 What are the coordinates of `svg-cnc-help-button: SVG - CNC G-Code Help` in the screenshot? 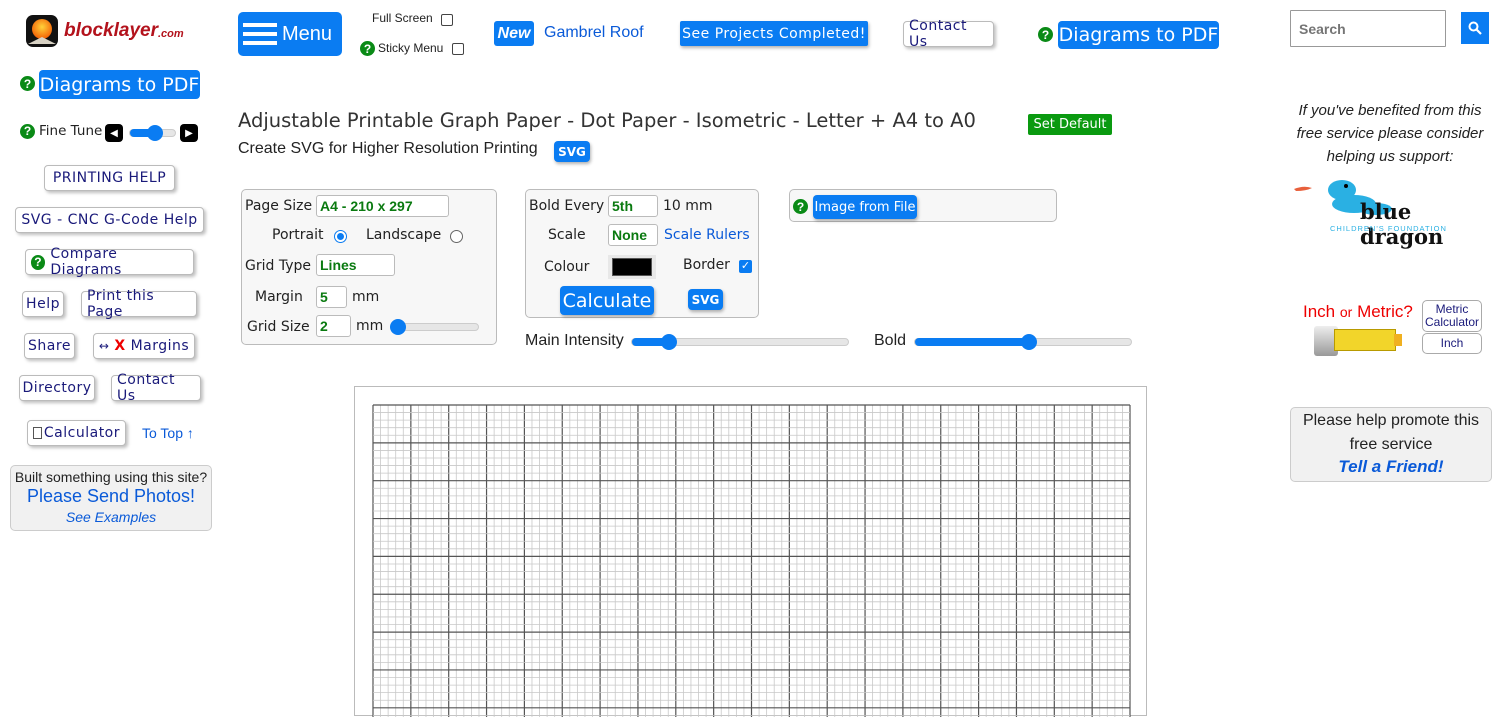 It's located at (109, 220).